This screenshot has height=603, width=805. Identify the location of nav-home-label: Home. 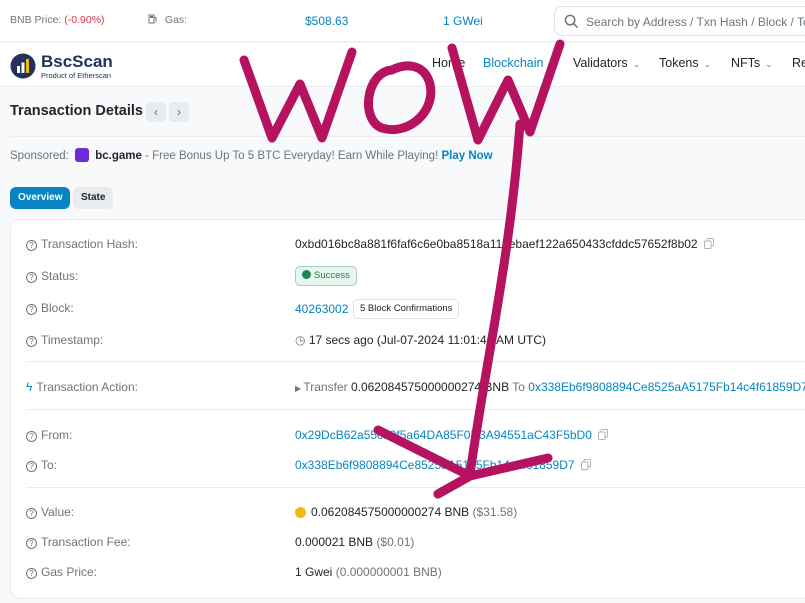
(449, 63).